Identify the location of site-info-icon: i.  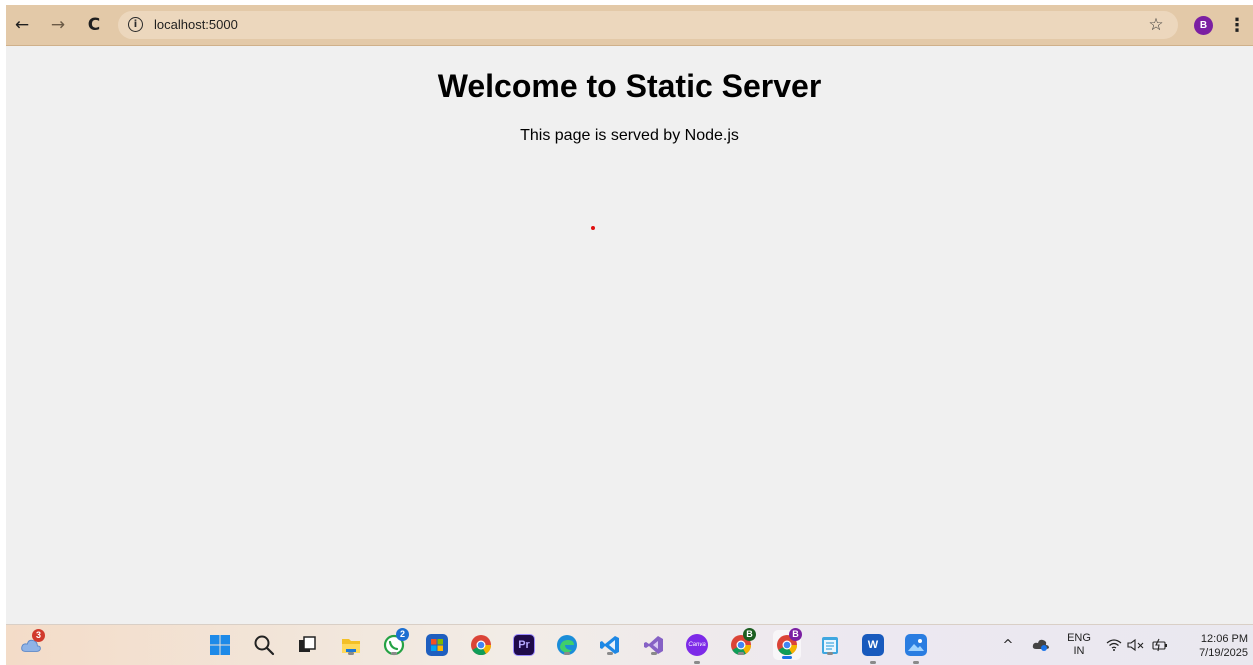
(135, 24).